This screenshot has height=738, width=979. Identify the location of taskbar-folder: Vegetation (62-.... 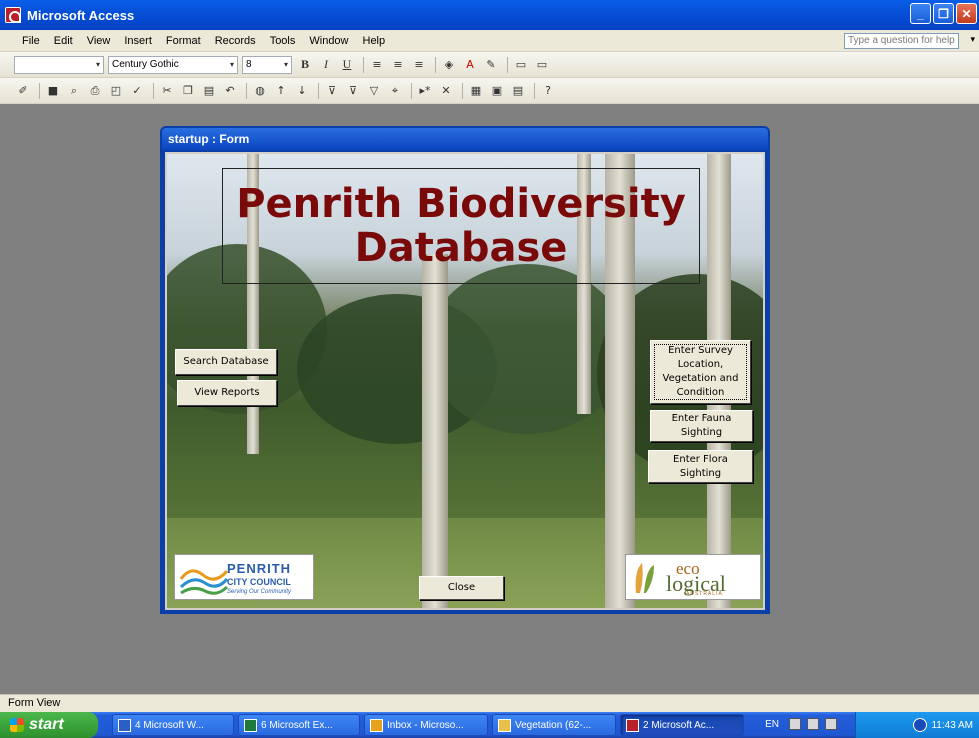
(554, 725).